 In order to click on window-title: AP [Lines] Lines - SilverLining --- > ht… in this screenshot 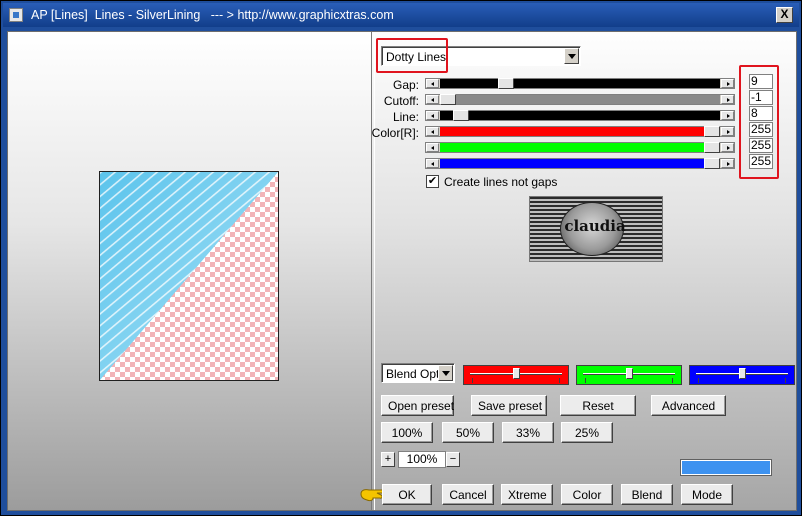, I will do `click(212, 15)`.